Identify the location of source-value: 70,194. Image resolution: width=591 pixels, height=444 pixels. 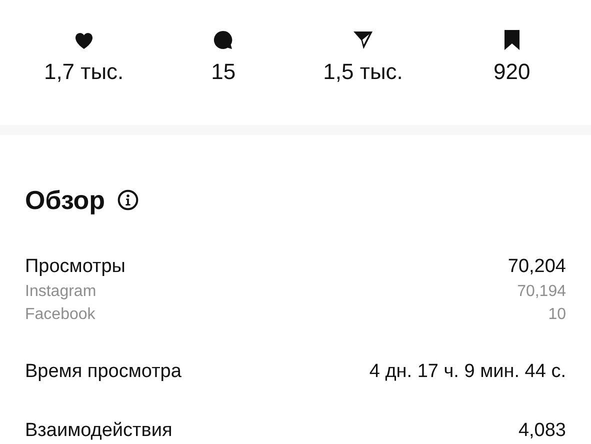
(541, 292).